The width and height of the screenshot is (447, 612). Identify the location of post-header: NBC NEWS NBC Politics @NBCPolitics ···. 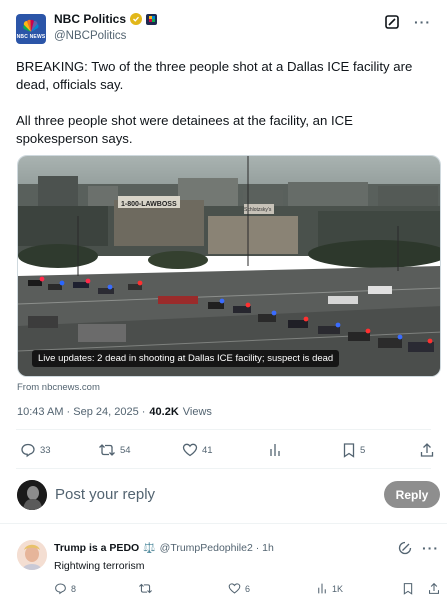
(223, 32).